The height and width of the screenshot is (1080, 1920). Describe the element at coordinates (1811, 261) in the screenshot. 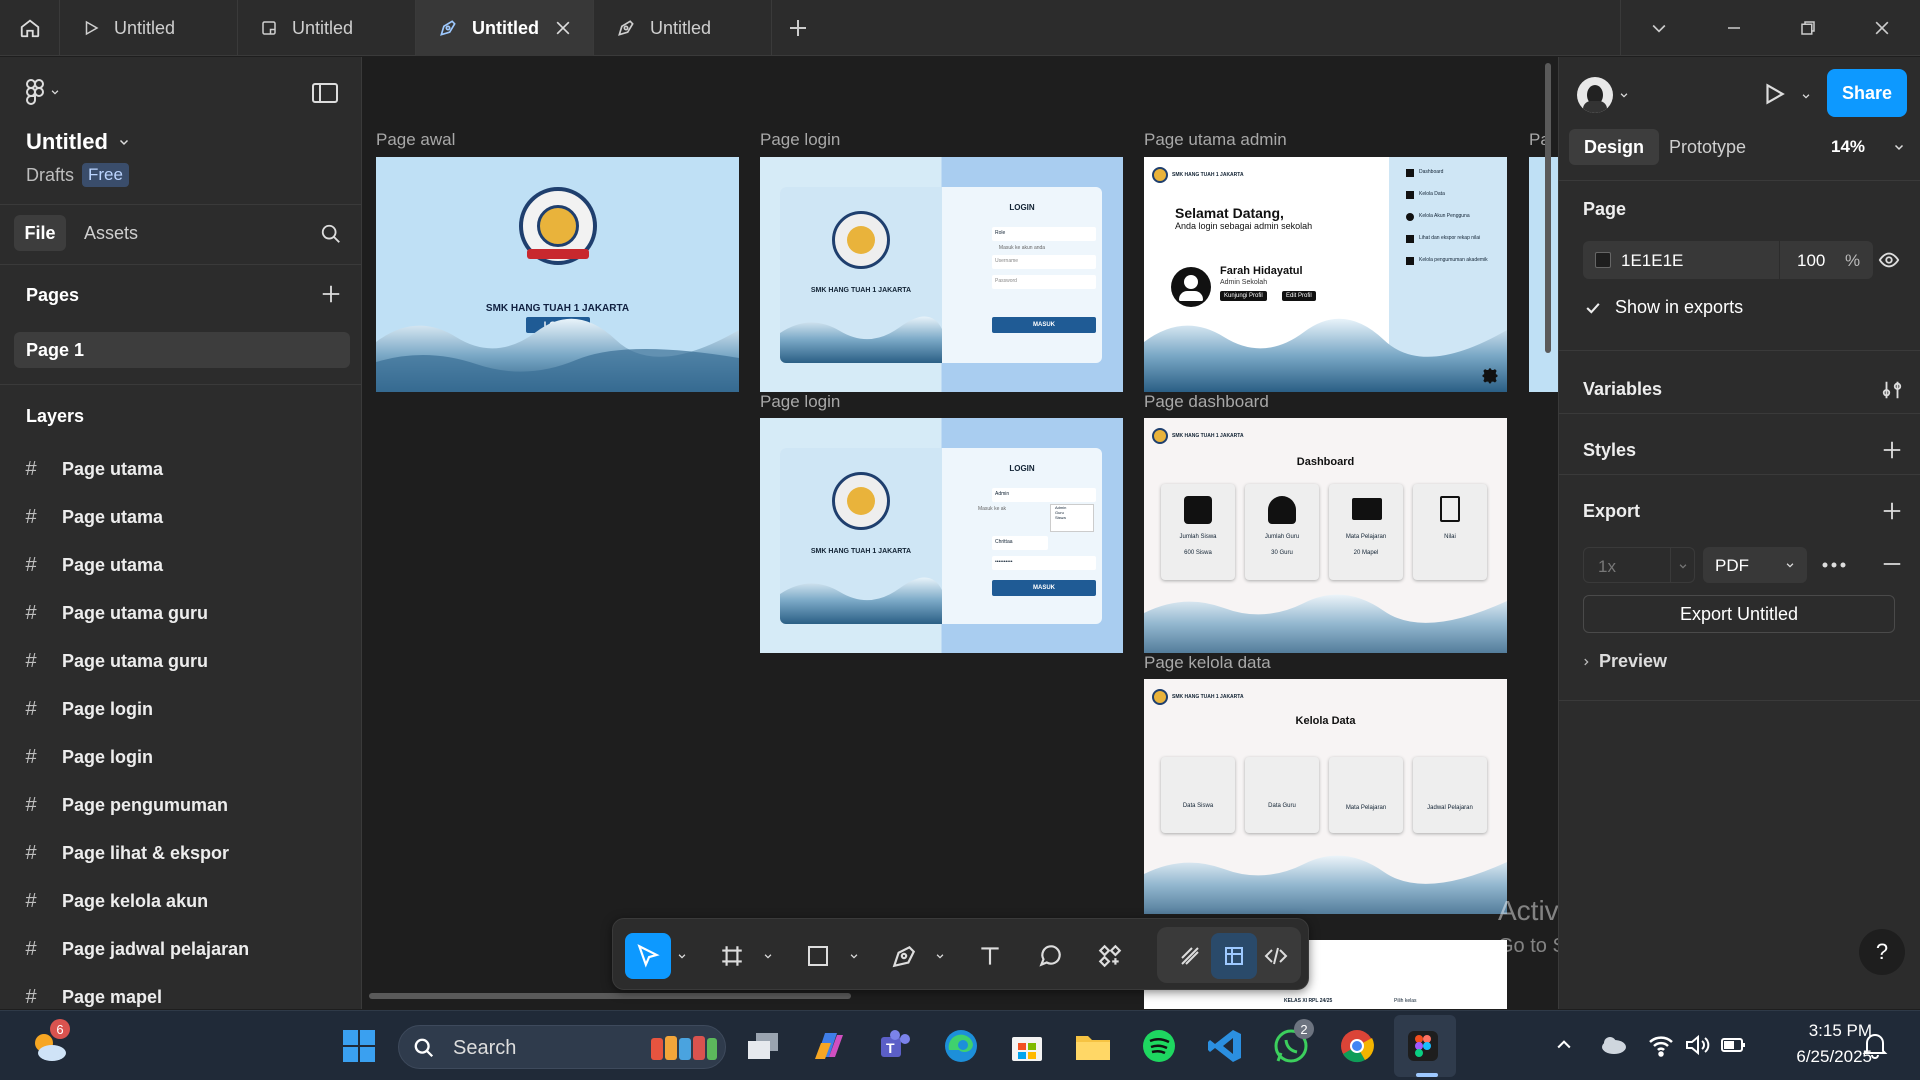

I see `page-opacity-value: 100` at that location.